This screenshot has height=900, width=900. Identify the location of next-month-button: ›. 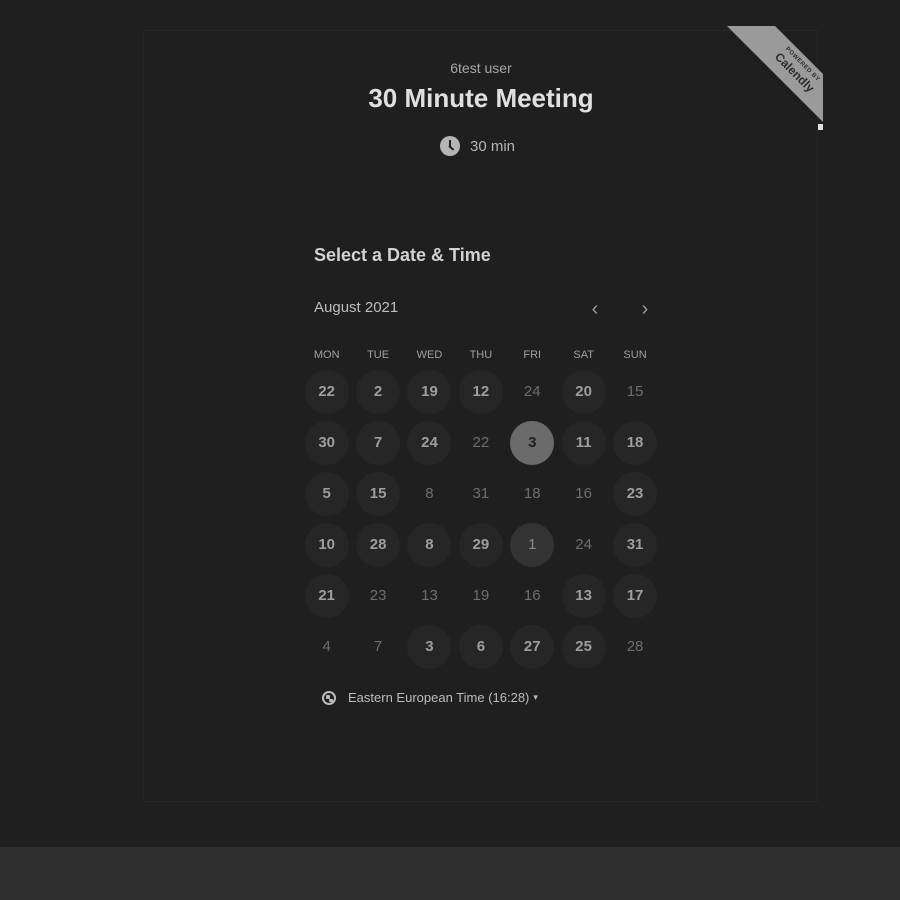
(645, 309).